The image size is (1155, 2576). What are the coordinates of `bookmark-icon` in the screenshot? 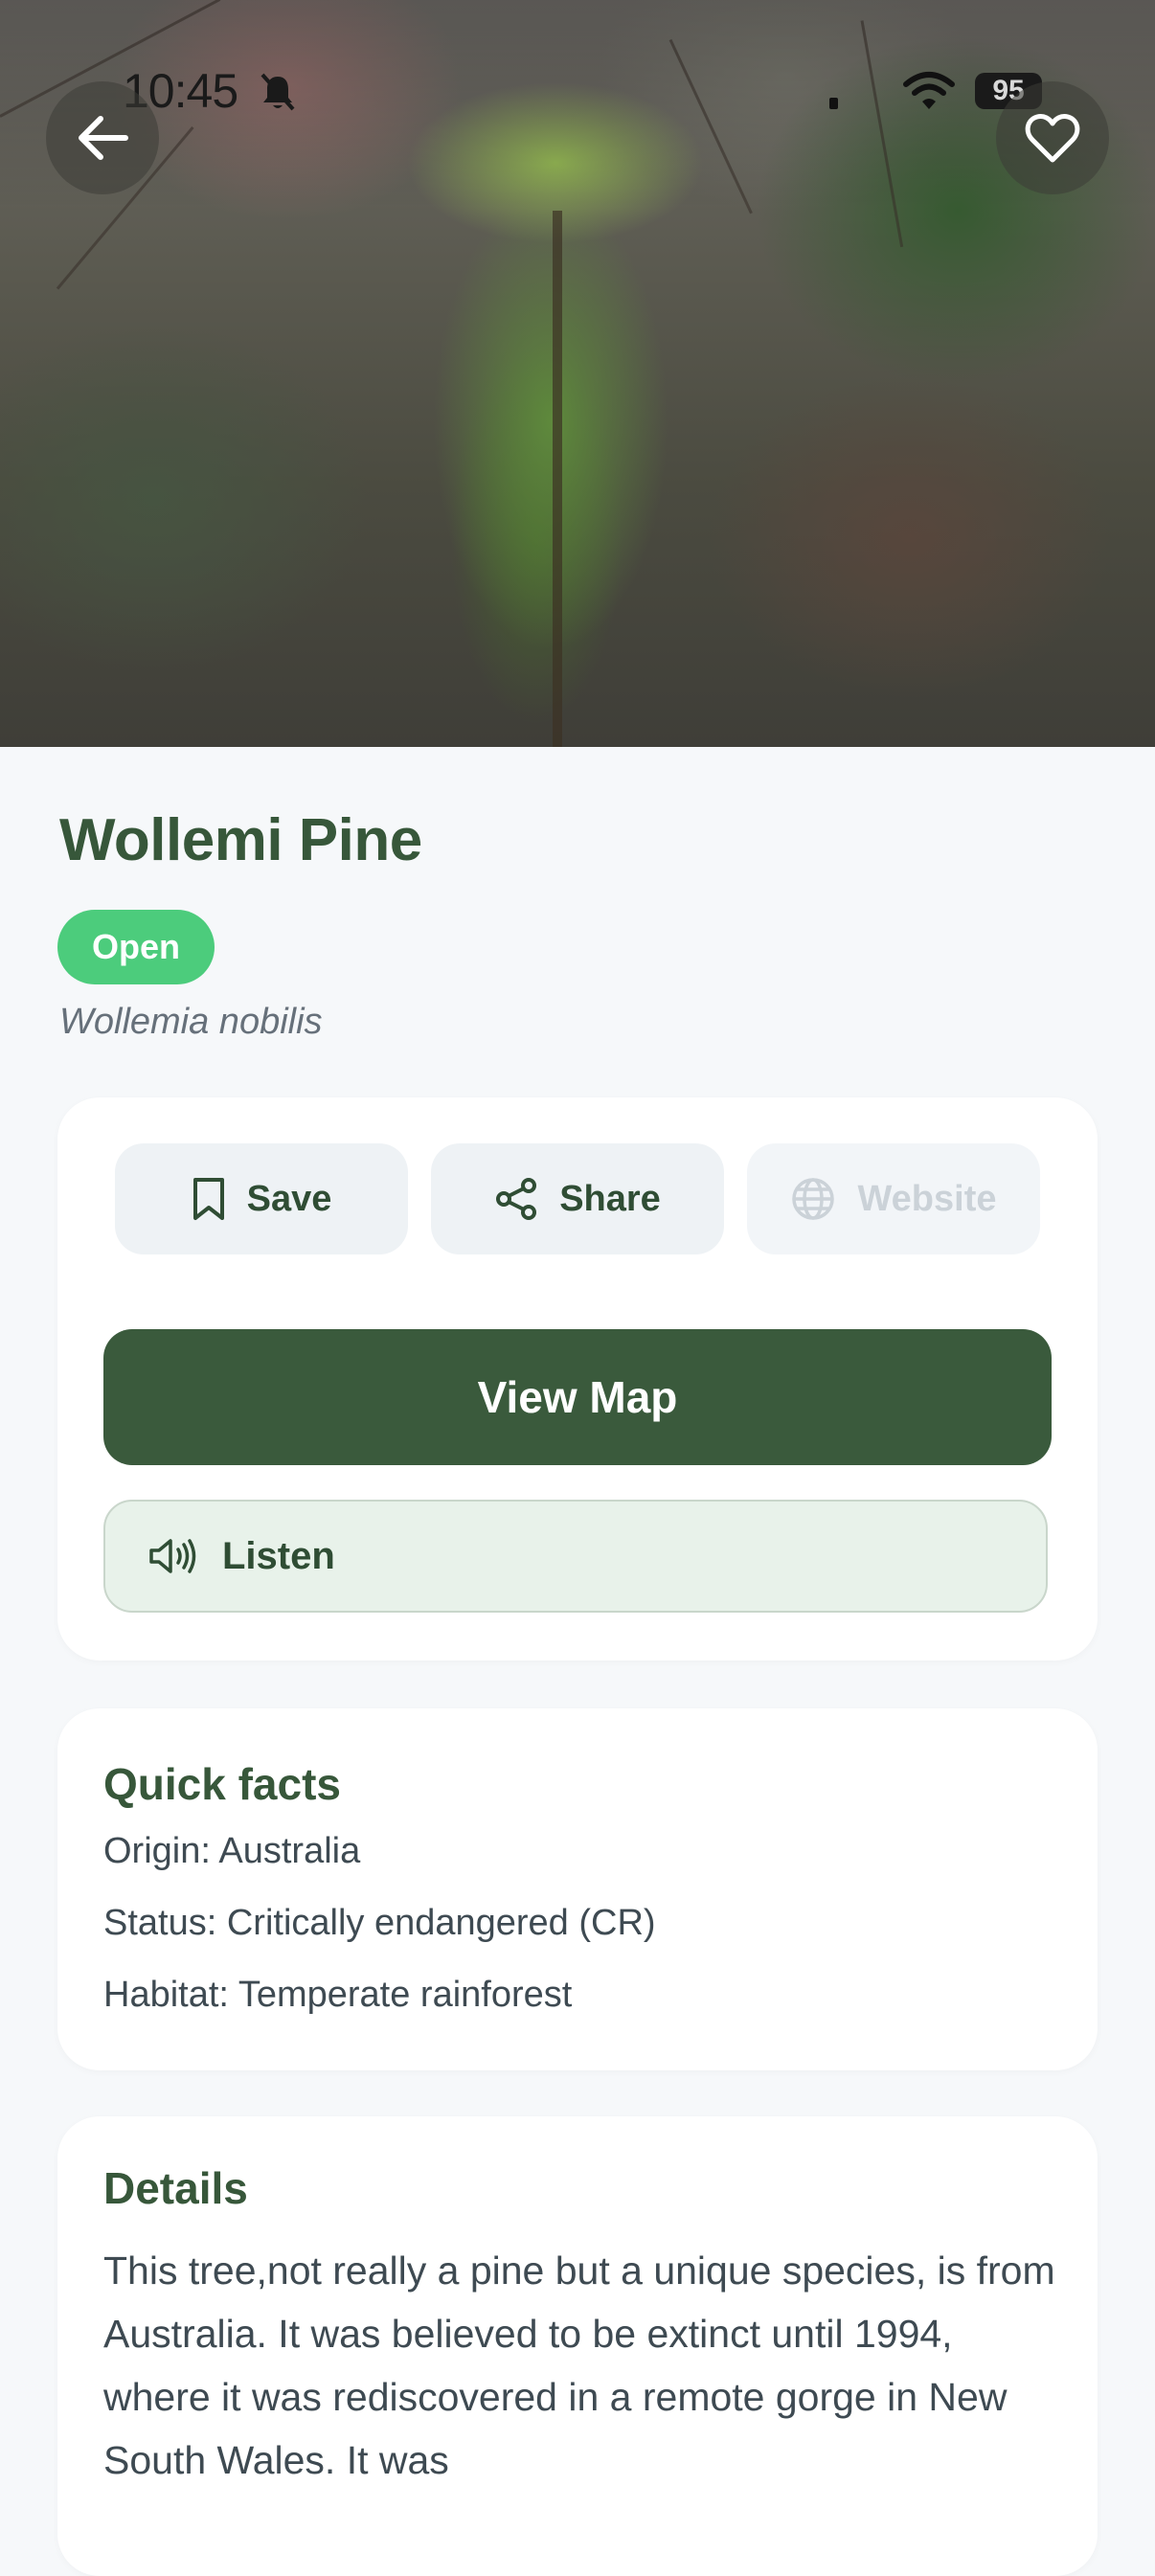 It's located at (208, 1199).